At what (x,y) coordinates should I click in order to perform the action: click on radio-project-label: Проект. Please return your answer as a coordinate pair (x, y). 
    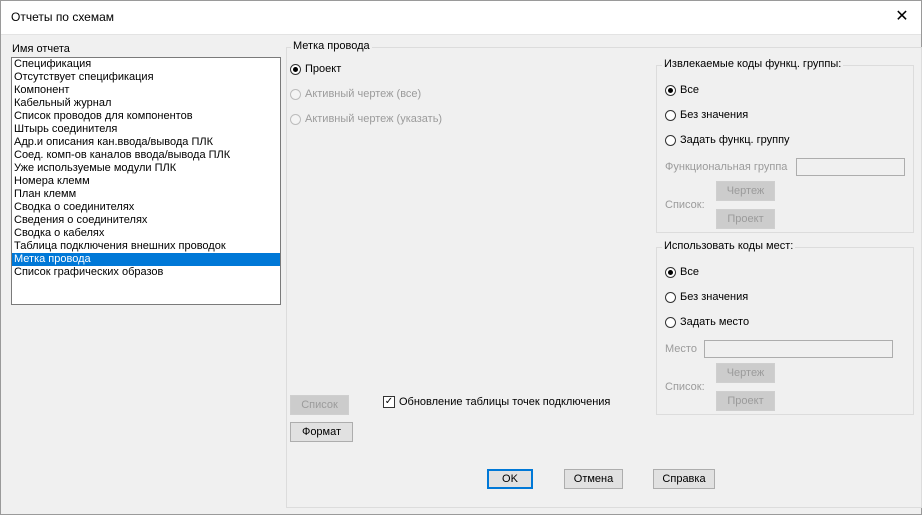
    Looking at the image, I should click on (323, 69).